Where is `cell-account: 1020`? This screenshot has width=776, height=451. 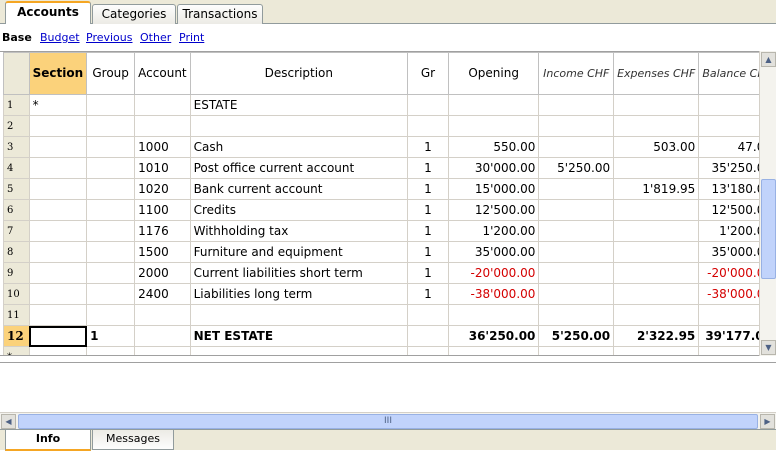
cell-account: 1020 is located at coordinates (162, 189).